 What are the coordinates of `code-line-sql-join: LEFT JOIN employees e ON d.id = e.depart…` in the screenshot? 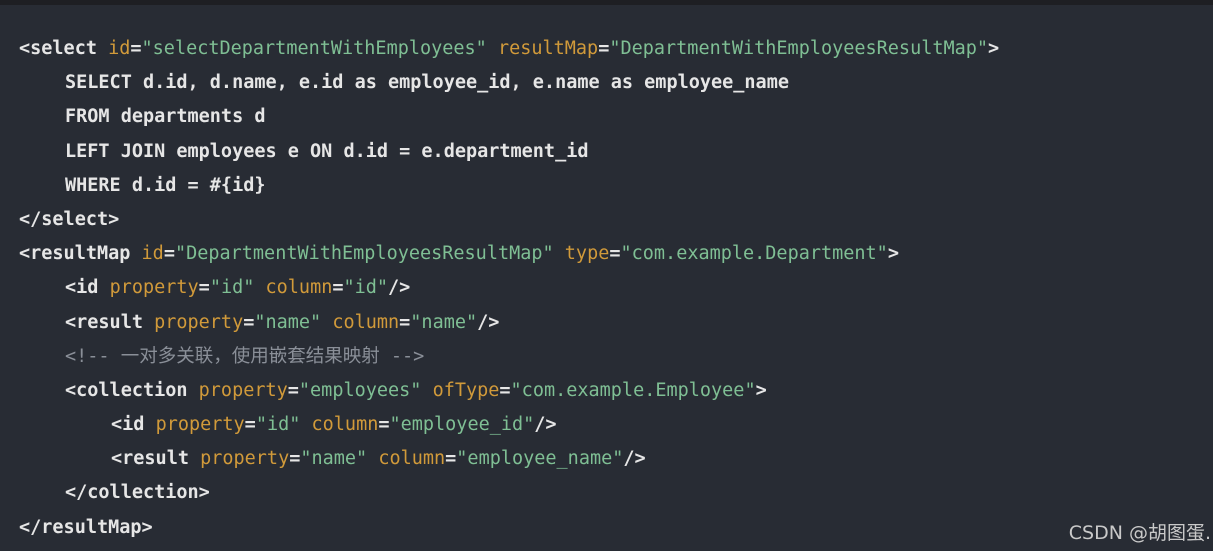 It's located at (327, 151).